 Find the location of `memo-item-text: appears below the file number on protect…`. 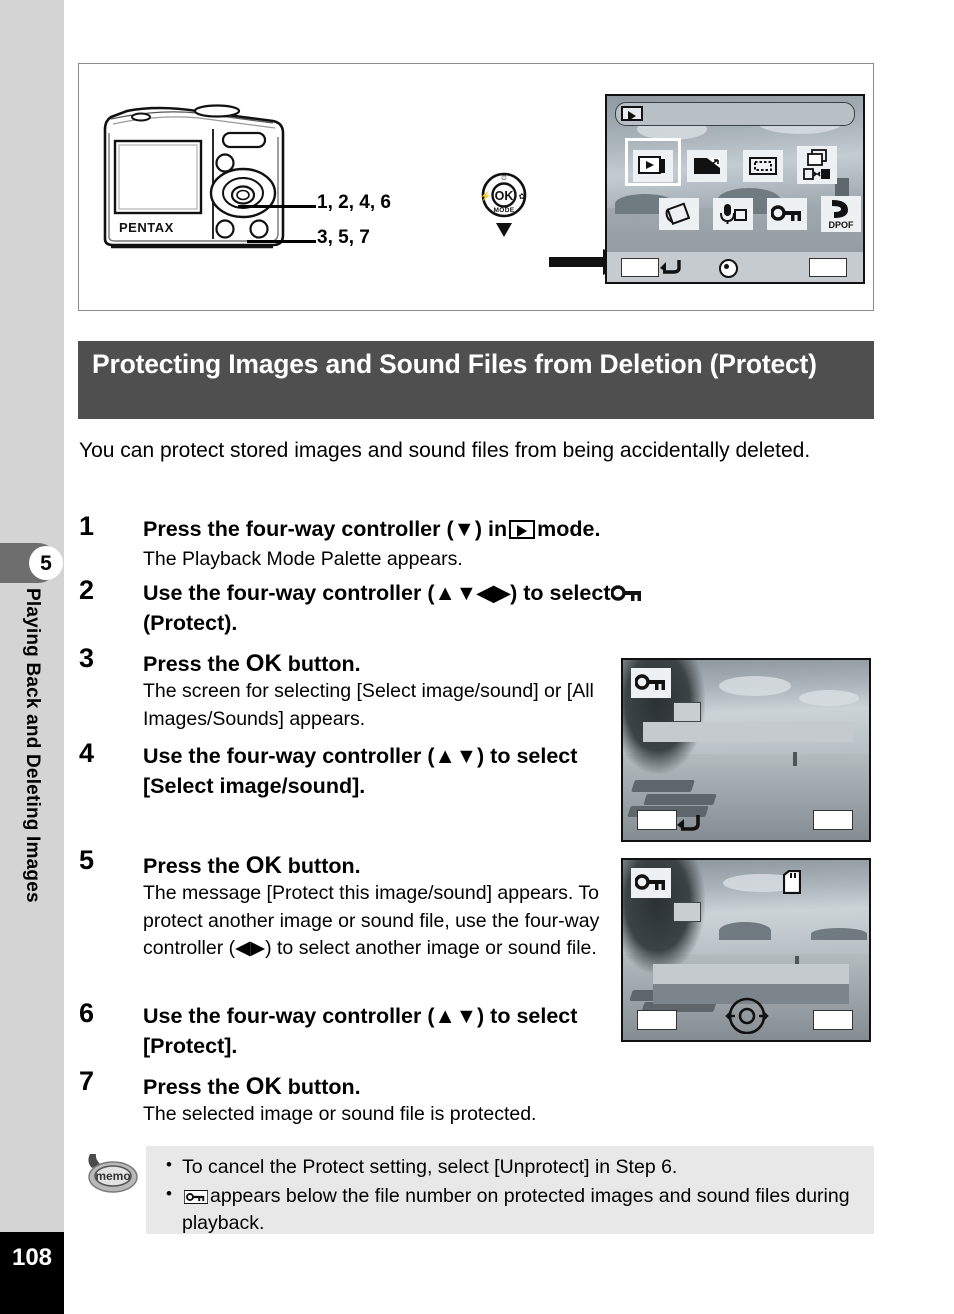

memo-item-text: appears below the file number on protect… is located at coordinates (516, 1209).